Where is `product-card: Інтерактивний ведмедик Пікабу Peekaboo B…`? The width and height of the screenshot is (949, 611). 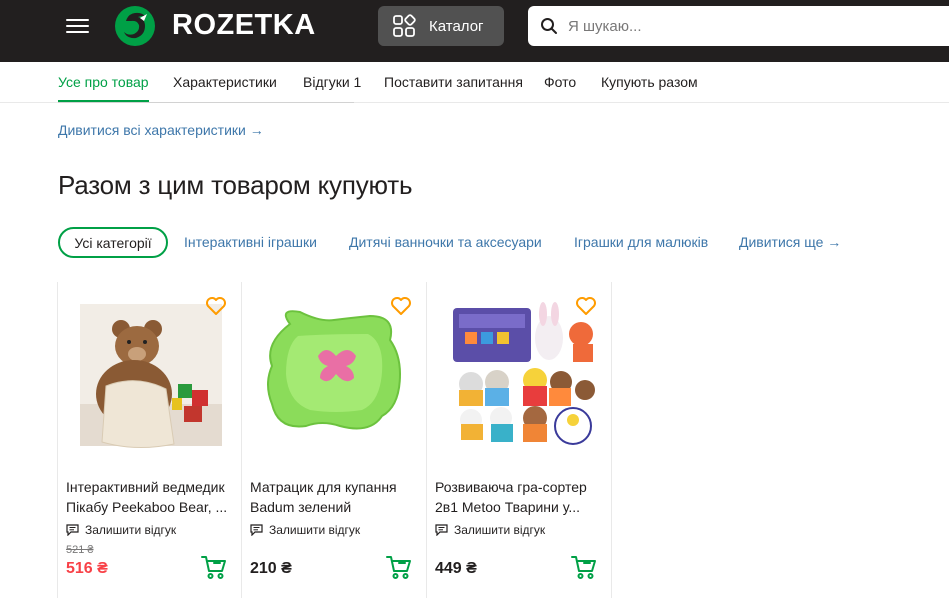
product-card: Інтерактивний ведмедик Пікабу Peekaboo B… is located at coordinates (149, 440).